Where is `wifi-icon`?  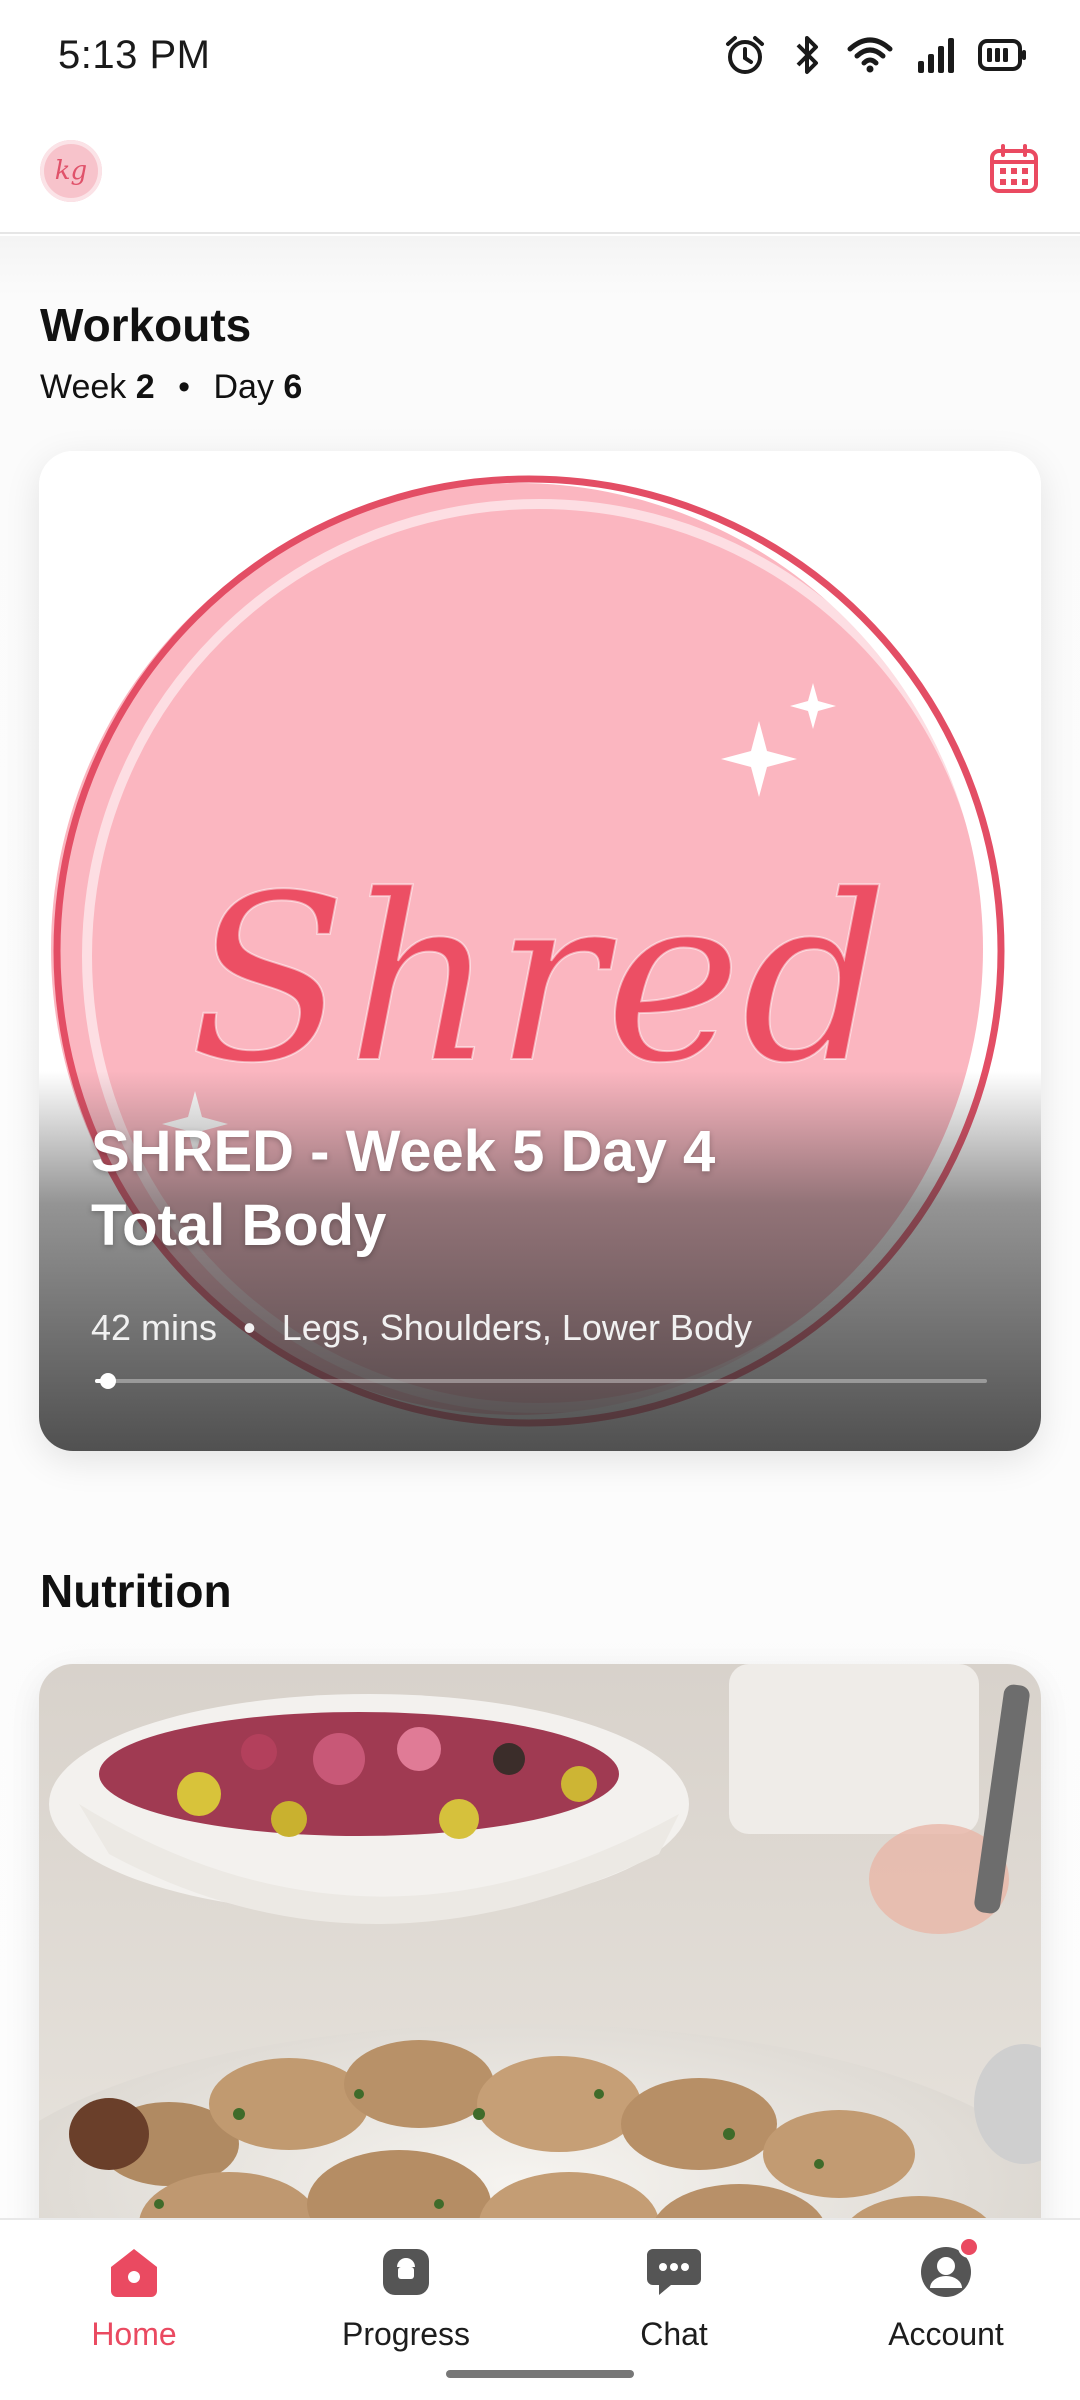 wifi-icon is located at coordinates (870, 55).